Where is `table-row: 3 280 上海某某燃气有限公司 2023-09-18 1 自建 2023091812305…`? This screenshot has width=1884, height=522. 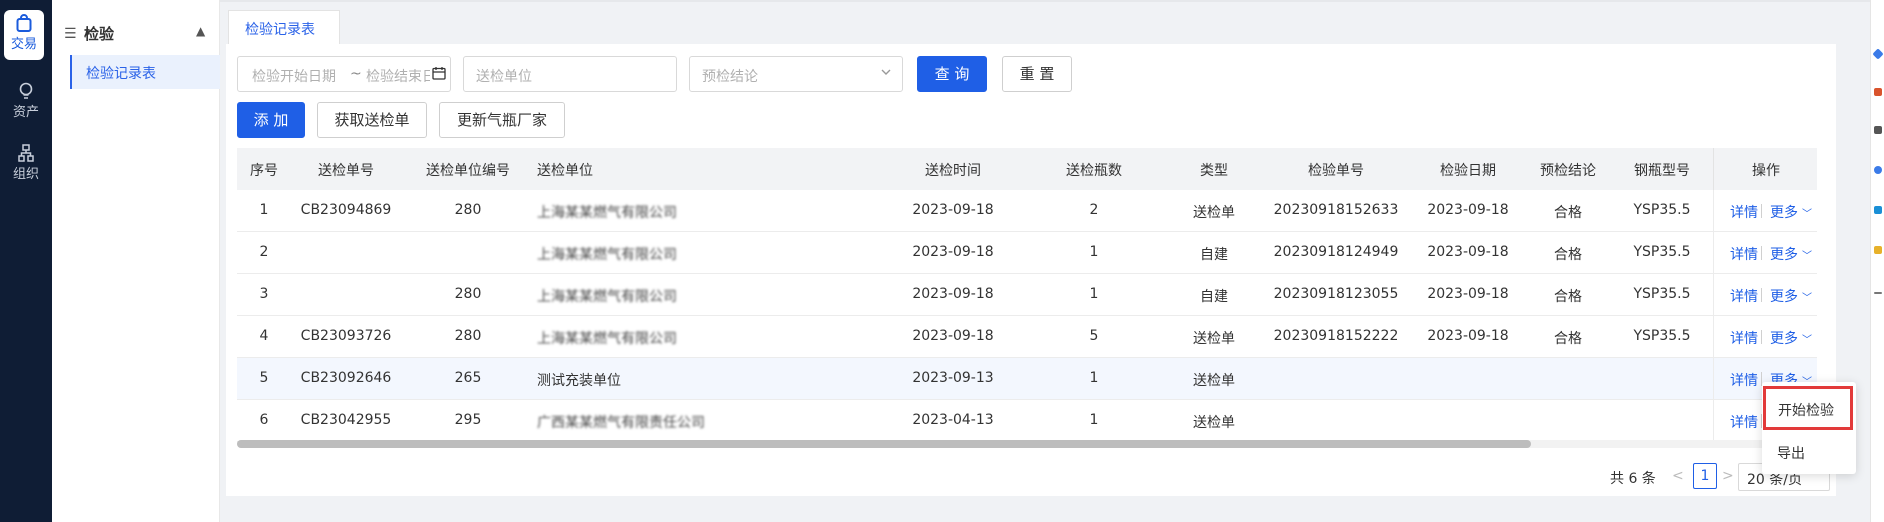 table-row: 3 280 上海某某燃气有限公司 2023-09-18 1 自建 2023091812305… is located at coordinates (1027, 295).